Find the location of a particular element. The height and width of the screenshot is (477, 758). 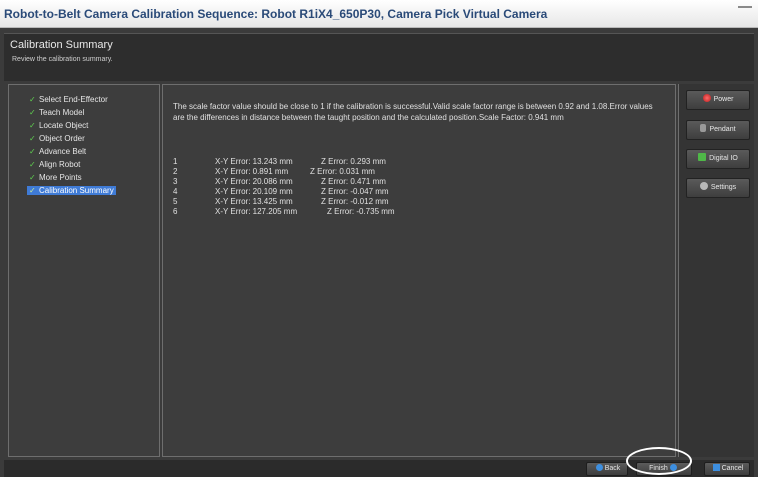

row-number: 4 is located at coordinates (175, 191).